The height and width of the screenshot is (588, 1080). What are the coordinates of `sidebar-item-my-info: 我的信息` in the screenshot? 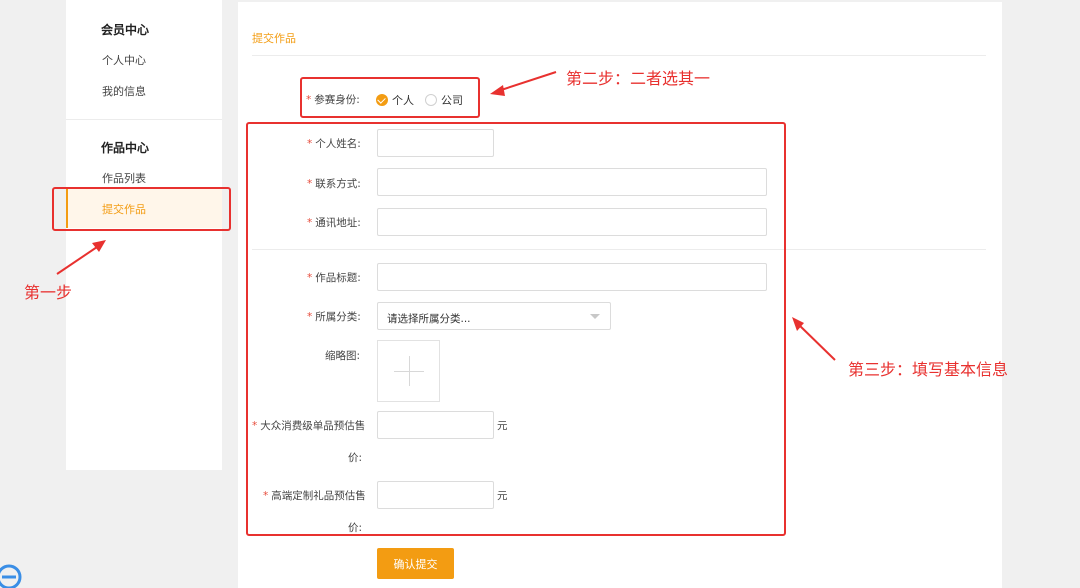 It's located at (124, 91).